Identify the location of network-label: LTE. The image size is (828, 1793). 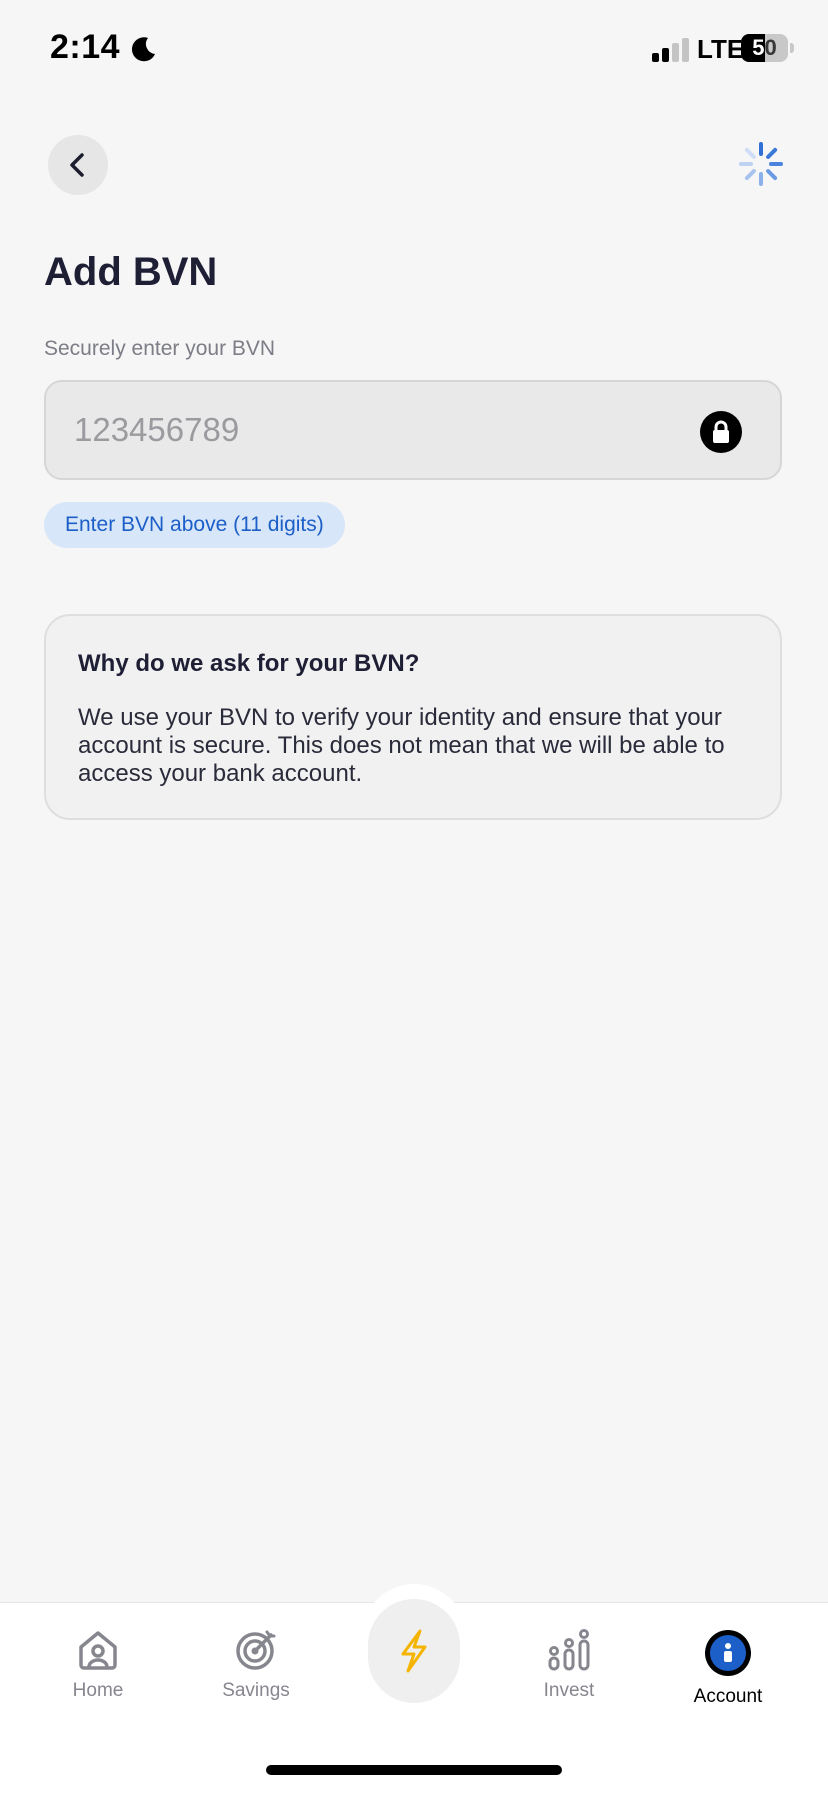
(721, 49).